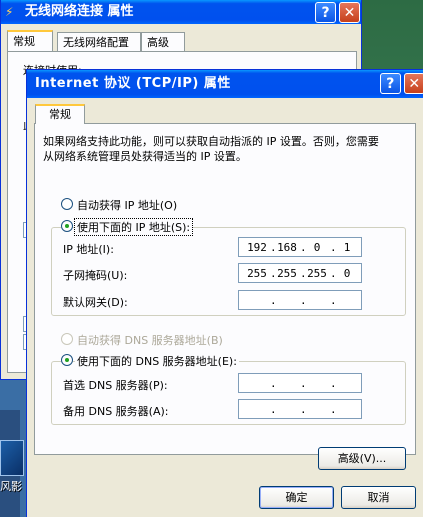 The image size is (423, 517). Describe the element at coordinates (9, 12) in the screenshot. I see `network-icon: ⚡` at that location.